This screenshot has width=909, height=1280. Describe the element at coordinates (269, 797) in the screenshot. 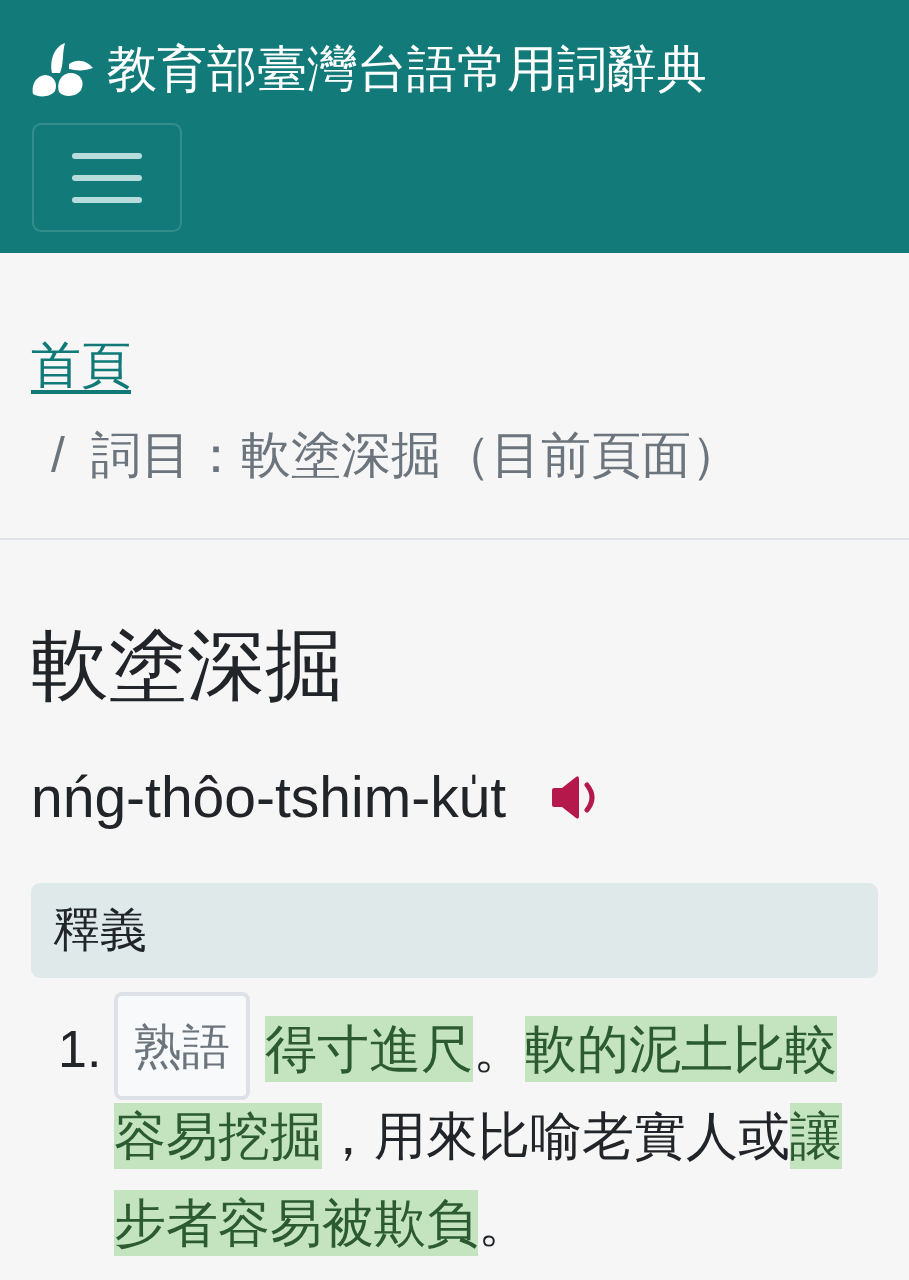

I see `romanization-text: nńg-thôo-tshim-ku̍t` at that location.